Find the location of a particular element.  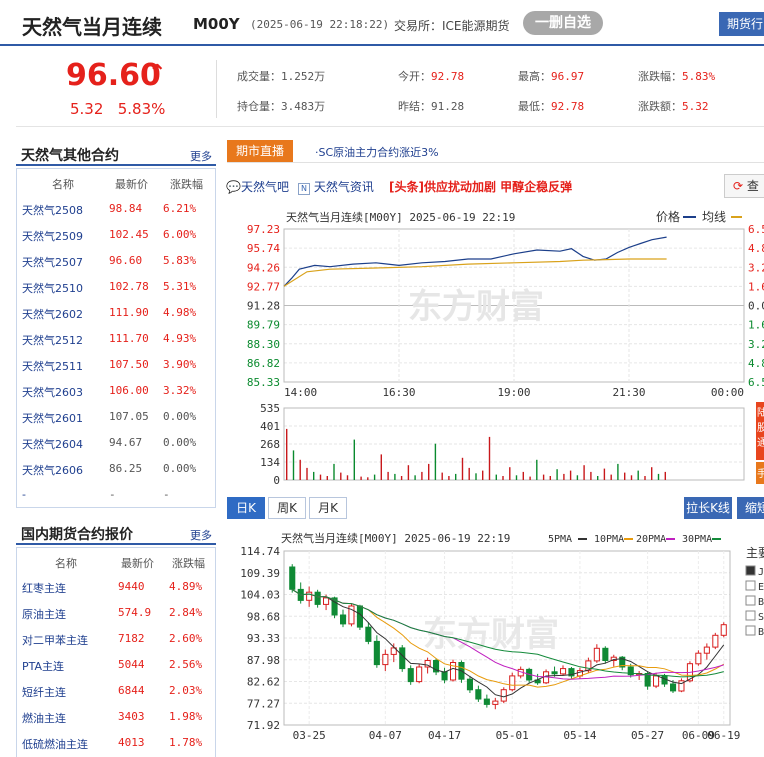

quote-field-value: 1.252万 is located at coordinates (303, 76).